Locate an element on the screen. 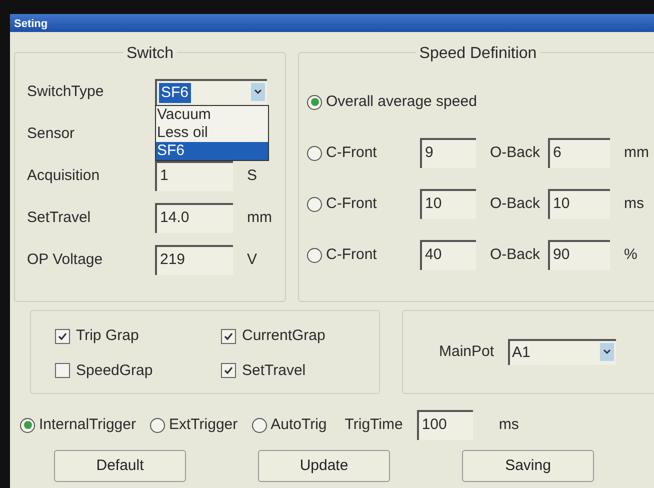 The width and height of the screenshot is (654, 488). window-title: Seting is located at coordinates (332, 23).